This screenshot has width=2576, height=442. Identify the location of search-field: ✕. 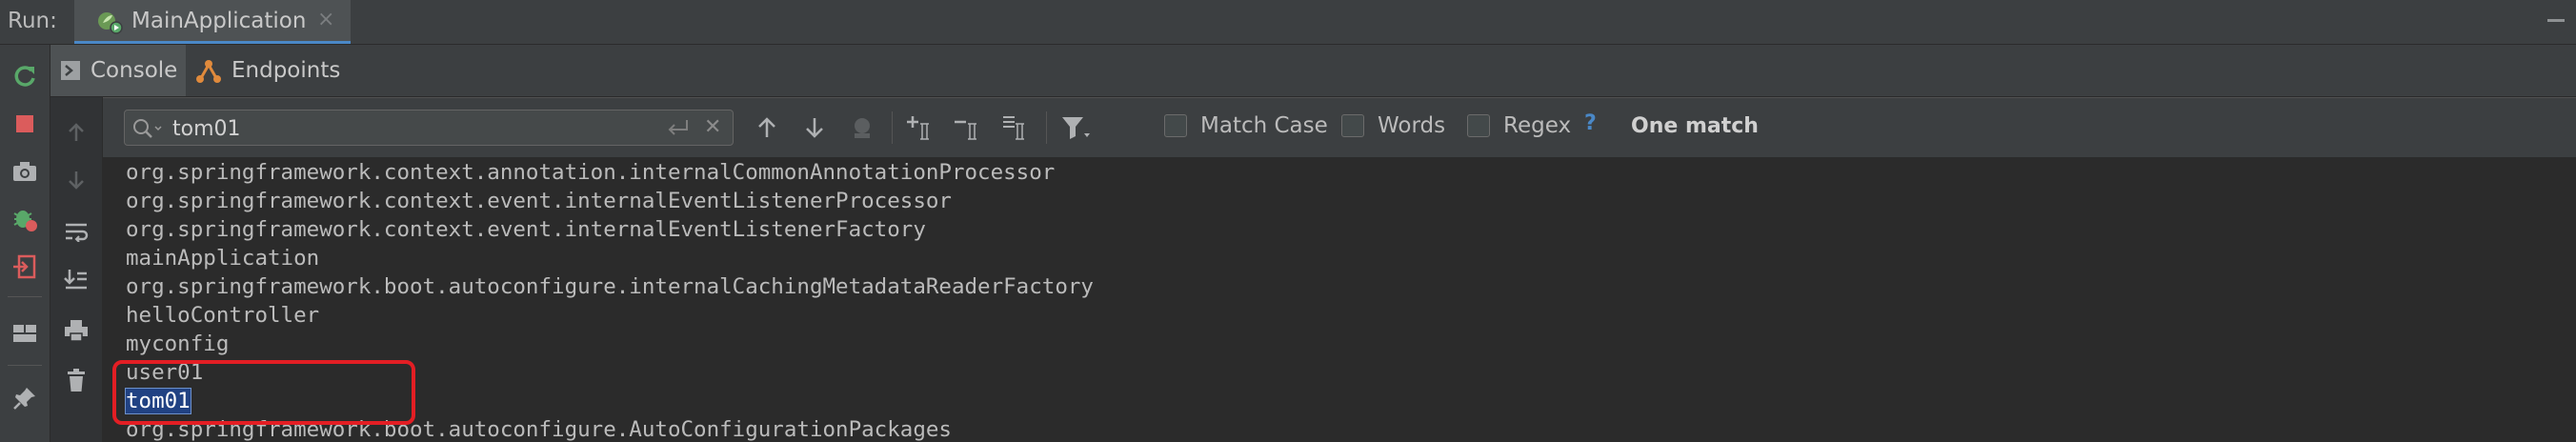
(429, 128).